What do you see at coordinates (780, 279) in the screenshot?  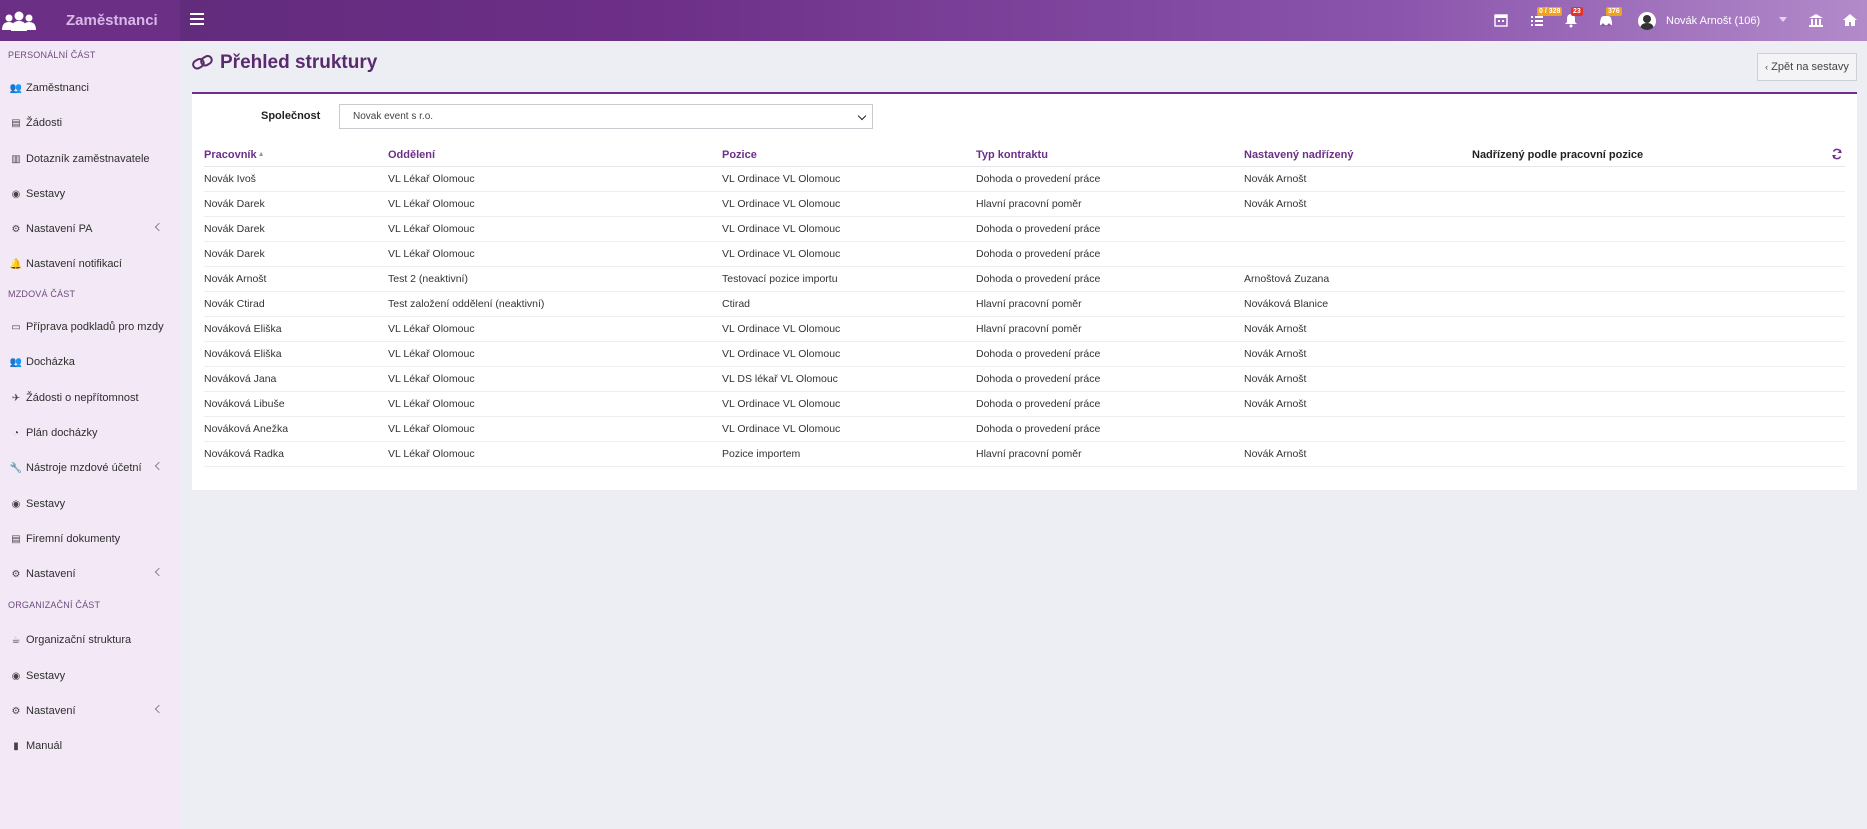 I see `table-cell: Testovací pozice importu` at bounding box center [780, 279].